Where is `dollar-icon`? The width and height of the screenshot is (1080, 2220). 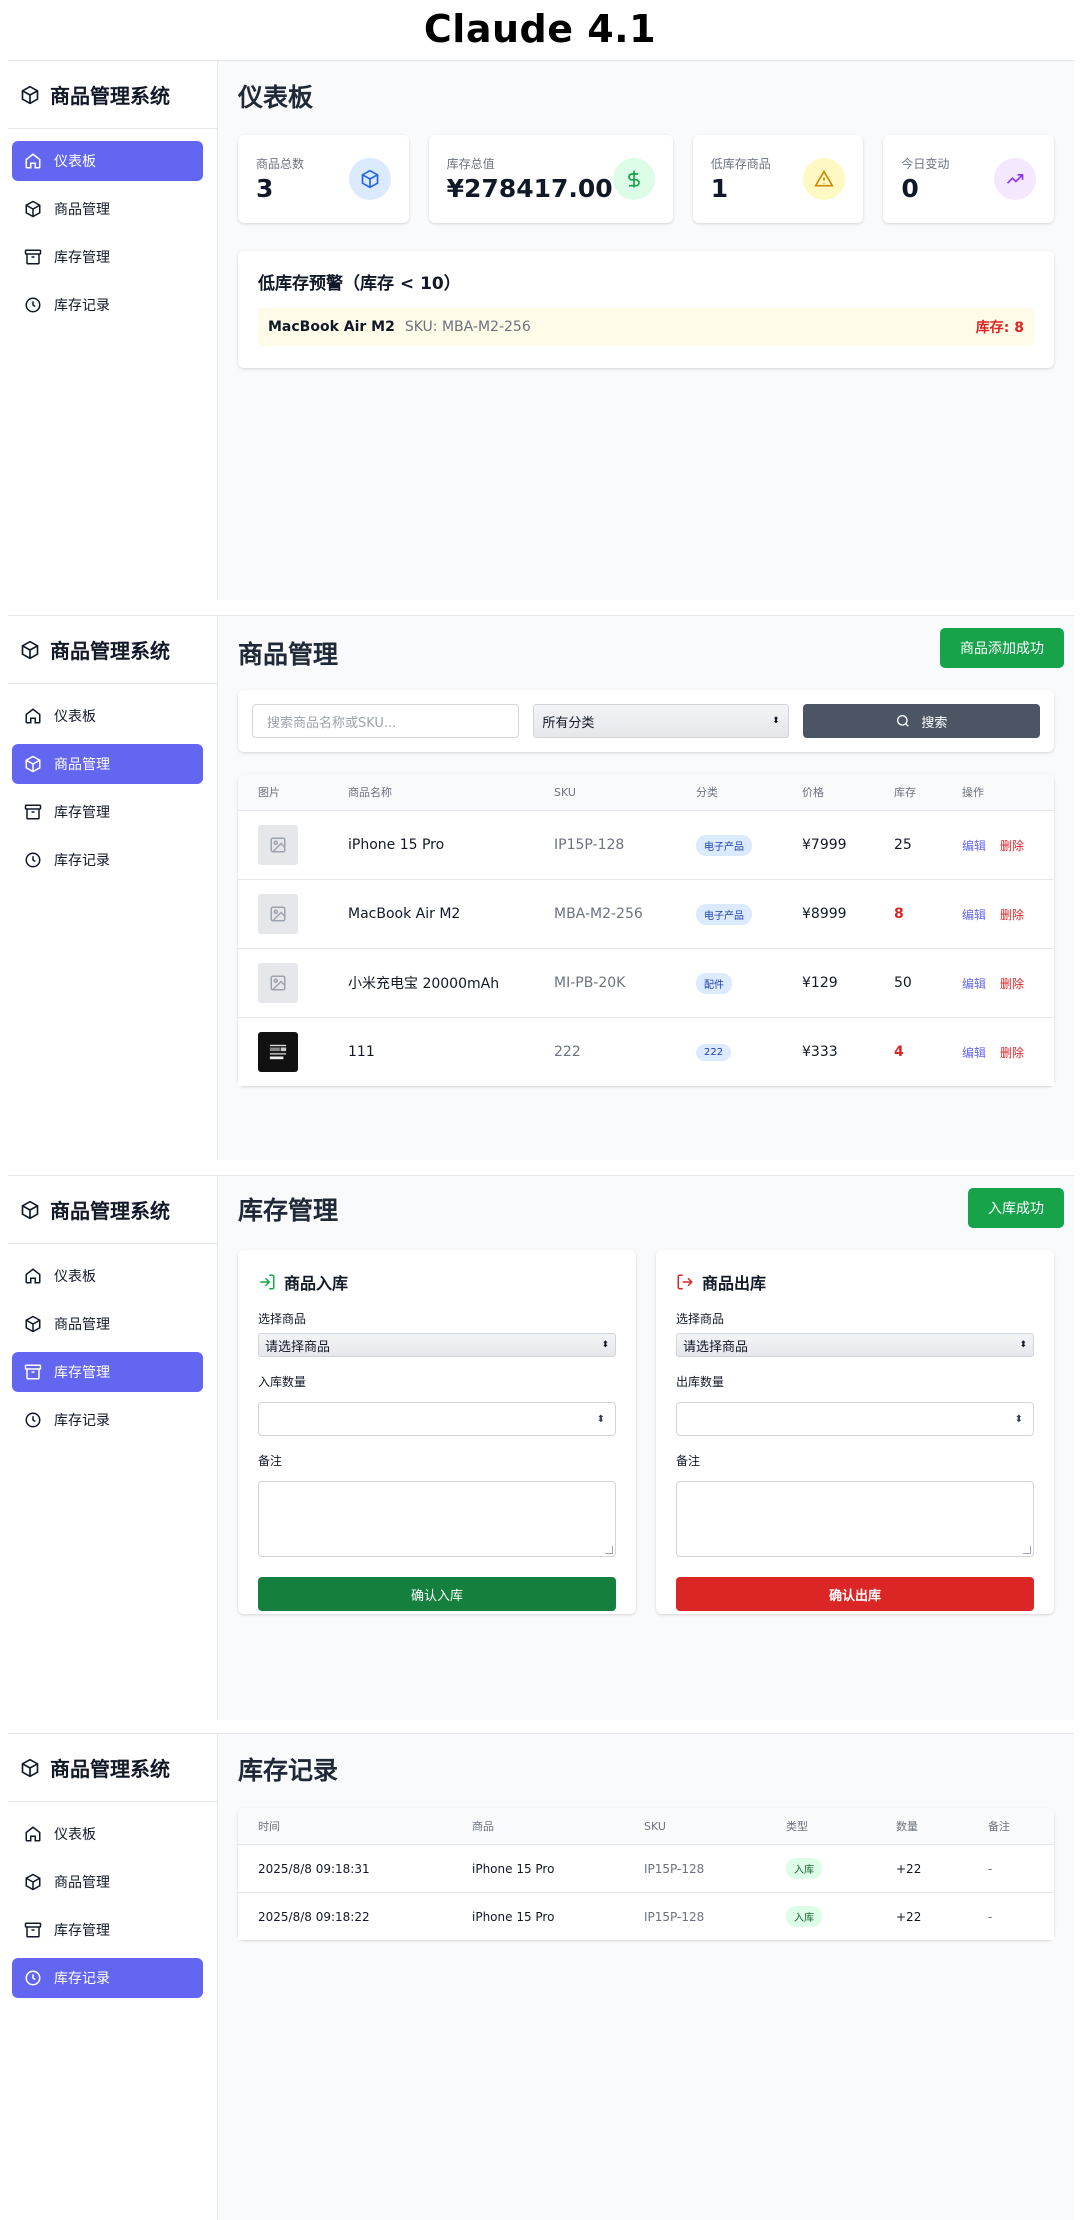
dollar-icon is located at coordinates (633, 179).